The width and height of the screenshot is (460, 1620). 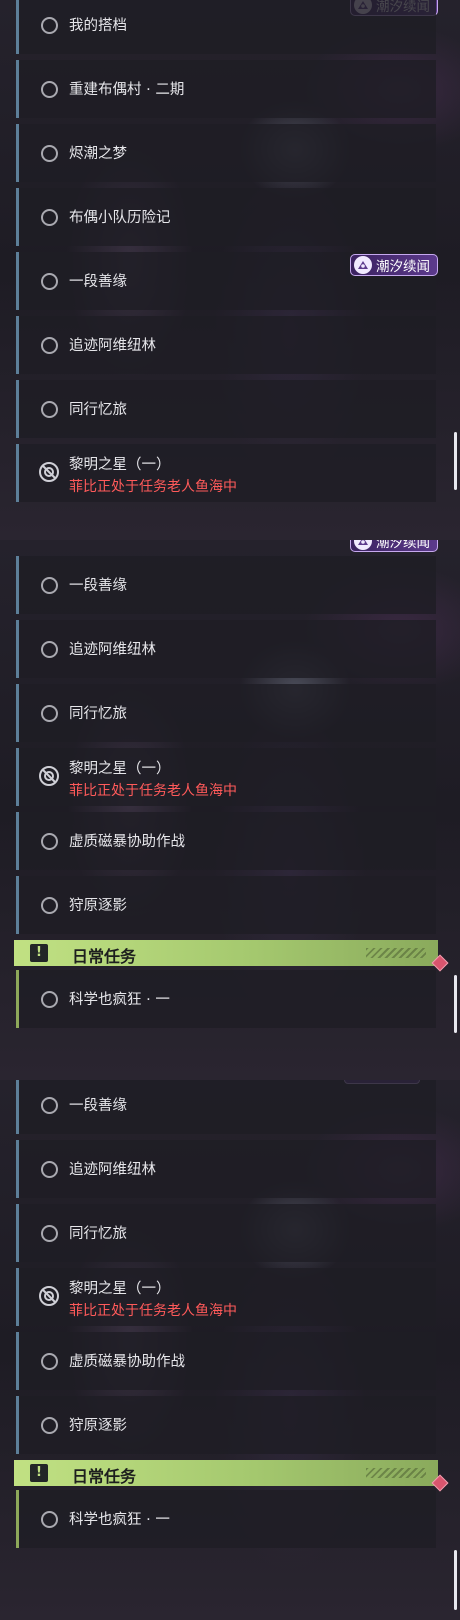 I want to click on quest-item: 我的搭档, so click(x=226, y=27).